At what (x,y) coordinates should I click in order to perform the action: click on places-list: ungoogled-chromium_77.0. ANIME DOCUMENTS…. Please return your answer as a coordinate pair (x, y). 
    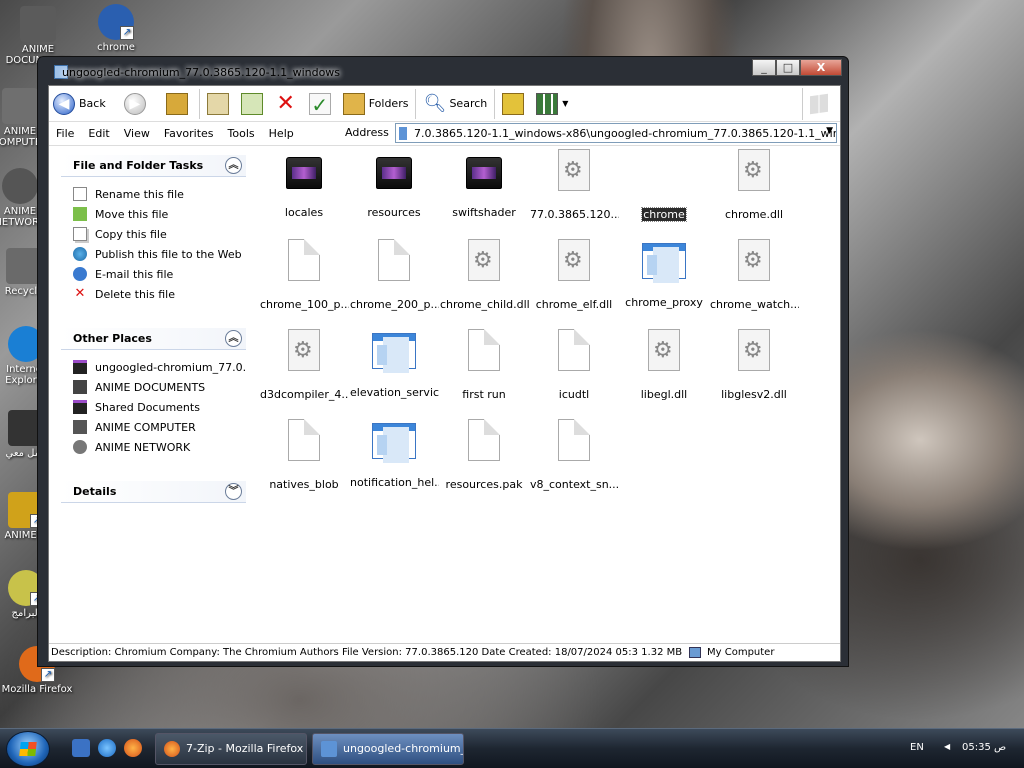
    Looking at the image, I should click on (153, 403).